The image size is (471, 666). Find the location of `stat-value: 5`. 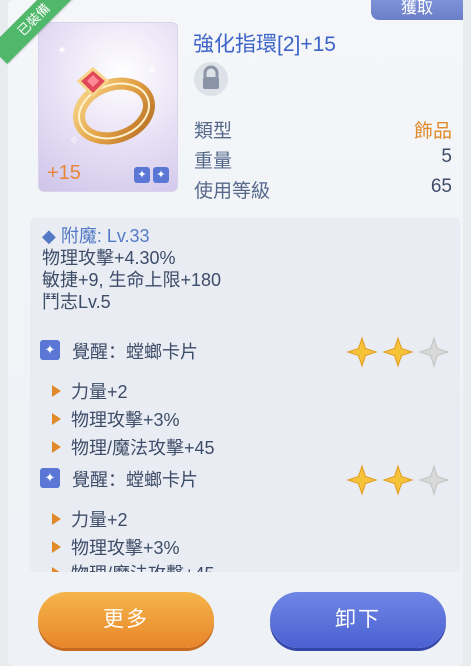

stat-value: 5 is located at coordinates (446, 156).